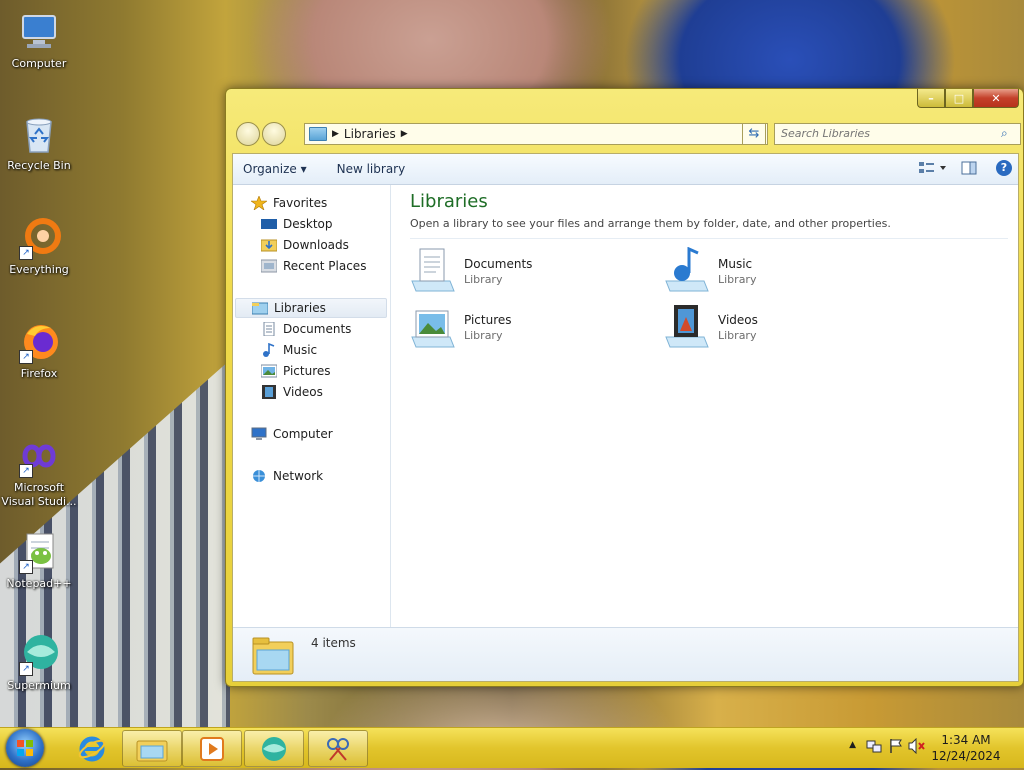  What do you see at coordinates (39, 662) in the screenshot?
I see `desktop-icon-supermium: ↗ Supermium` at bounding box center [39, 662].